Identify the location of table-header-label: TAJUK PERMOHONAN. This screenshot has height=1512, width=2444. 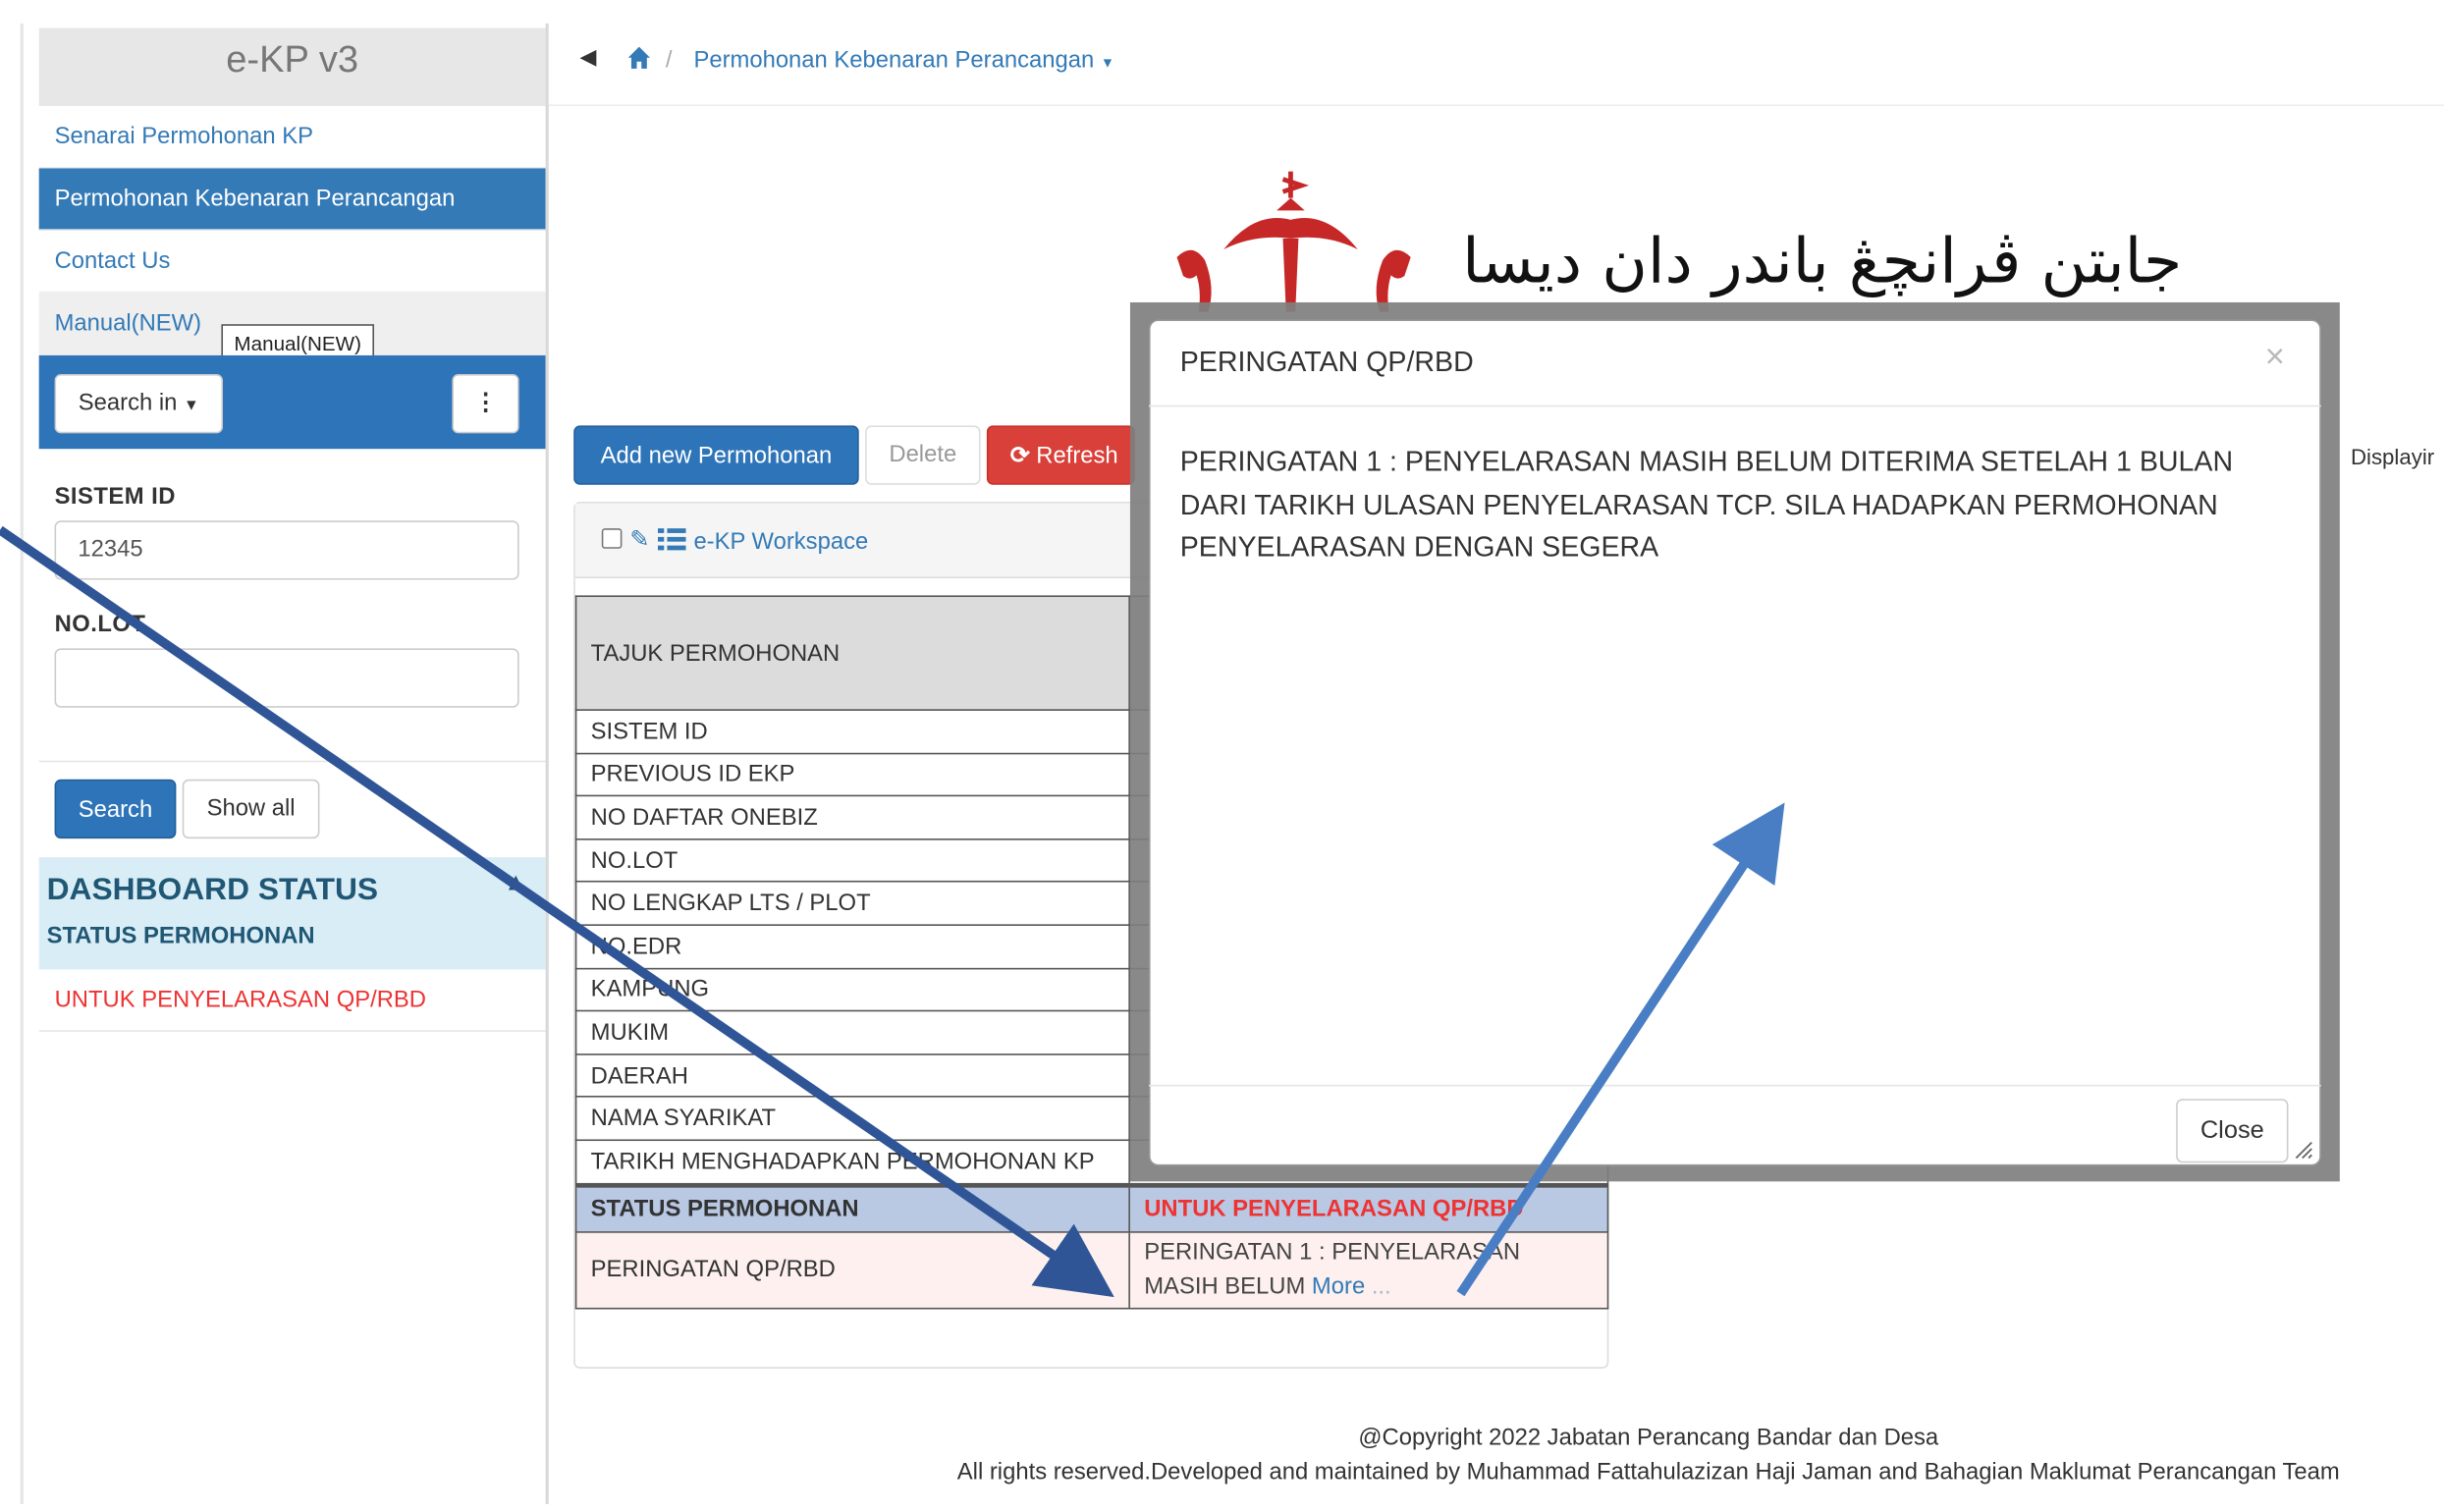
(852, 653).